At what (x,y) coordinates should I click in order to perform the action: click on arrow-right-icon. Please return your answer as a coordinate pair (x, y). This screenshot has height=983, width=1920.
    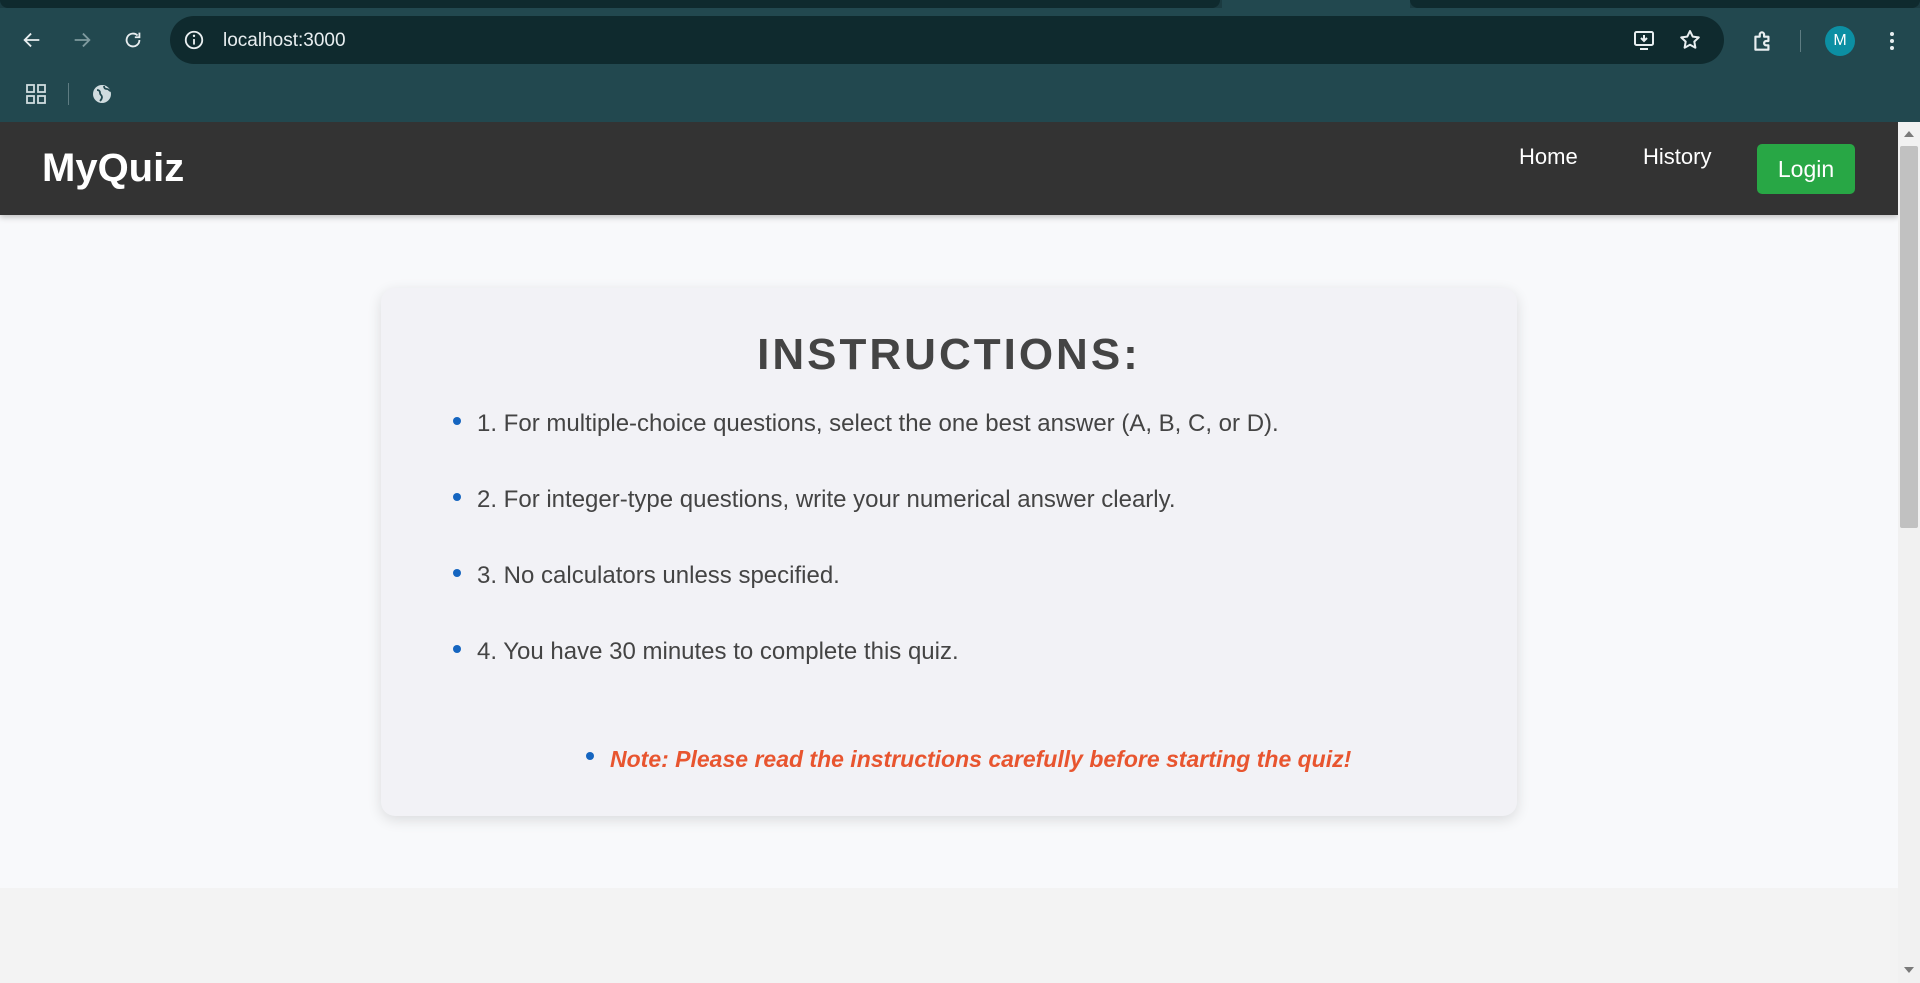
    Looking at the image, I should click on (82, 40).